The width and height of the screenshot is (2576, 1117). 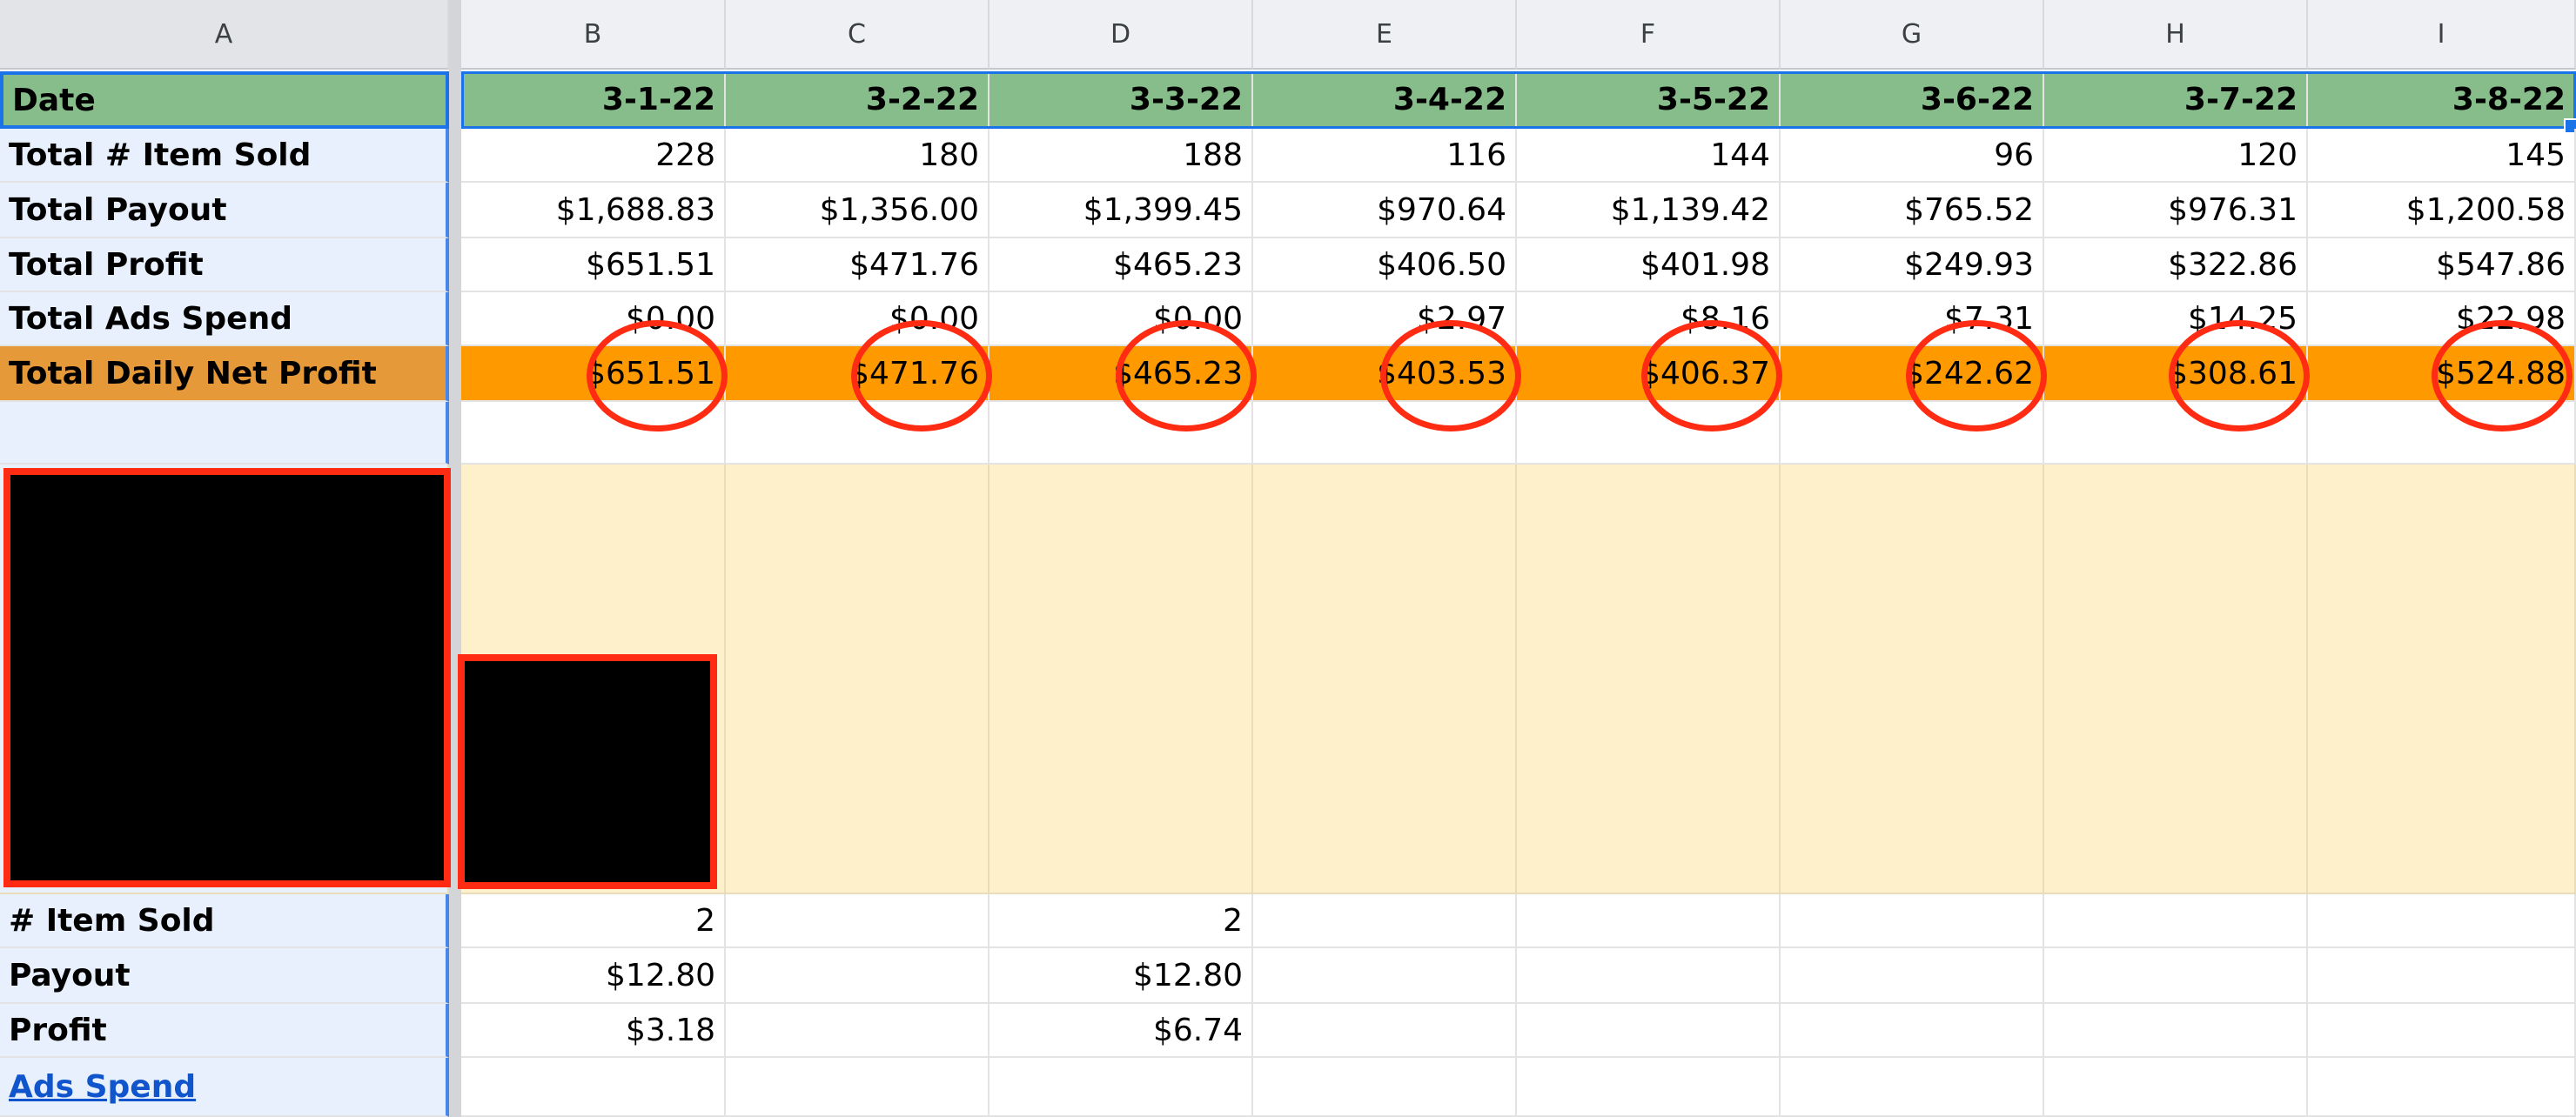 I want to click on row-label: Total Payout, so click(x=224, y=210).